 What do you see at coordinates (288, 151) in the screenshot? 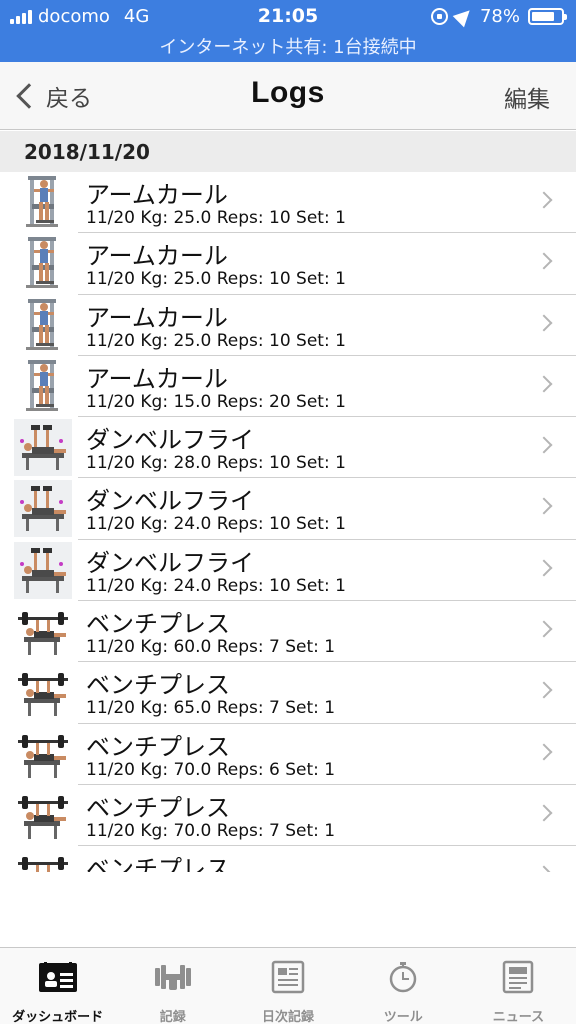
I see `section-header-date: 2018/11/20` at bounding box center [288, 151].